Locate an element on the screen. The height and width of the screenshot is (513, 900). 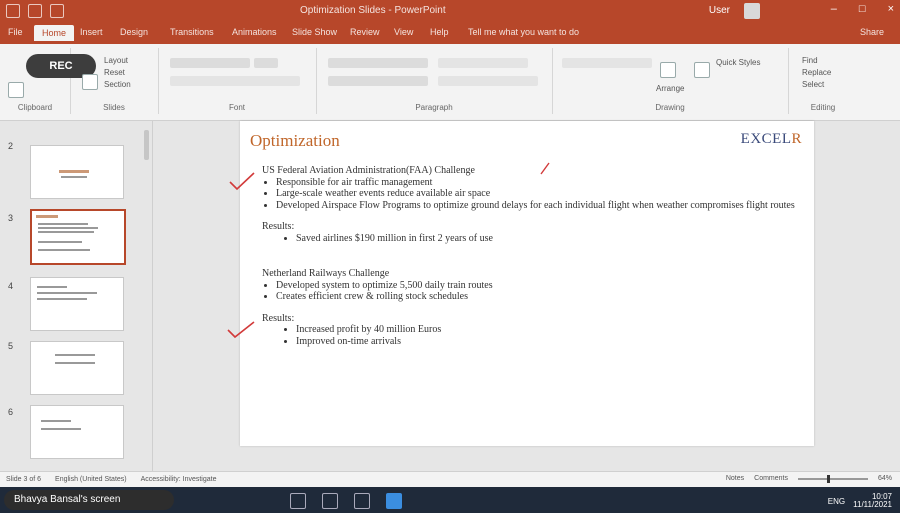
tab-review: Review is located at coordinates (365, 32).